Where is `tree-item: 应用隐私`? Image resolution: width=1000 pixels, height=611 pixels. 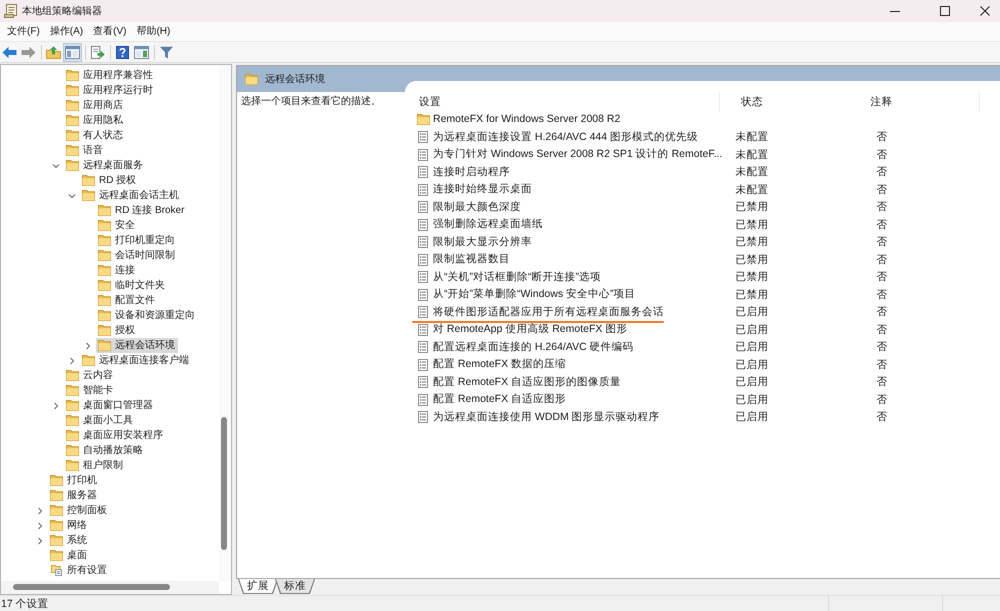
tree-item: 应用隐私 is located at coordinates (95, 120).